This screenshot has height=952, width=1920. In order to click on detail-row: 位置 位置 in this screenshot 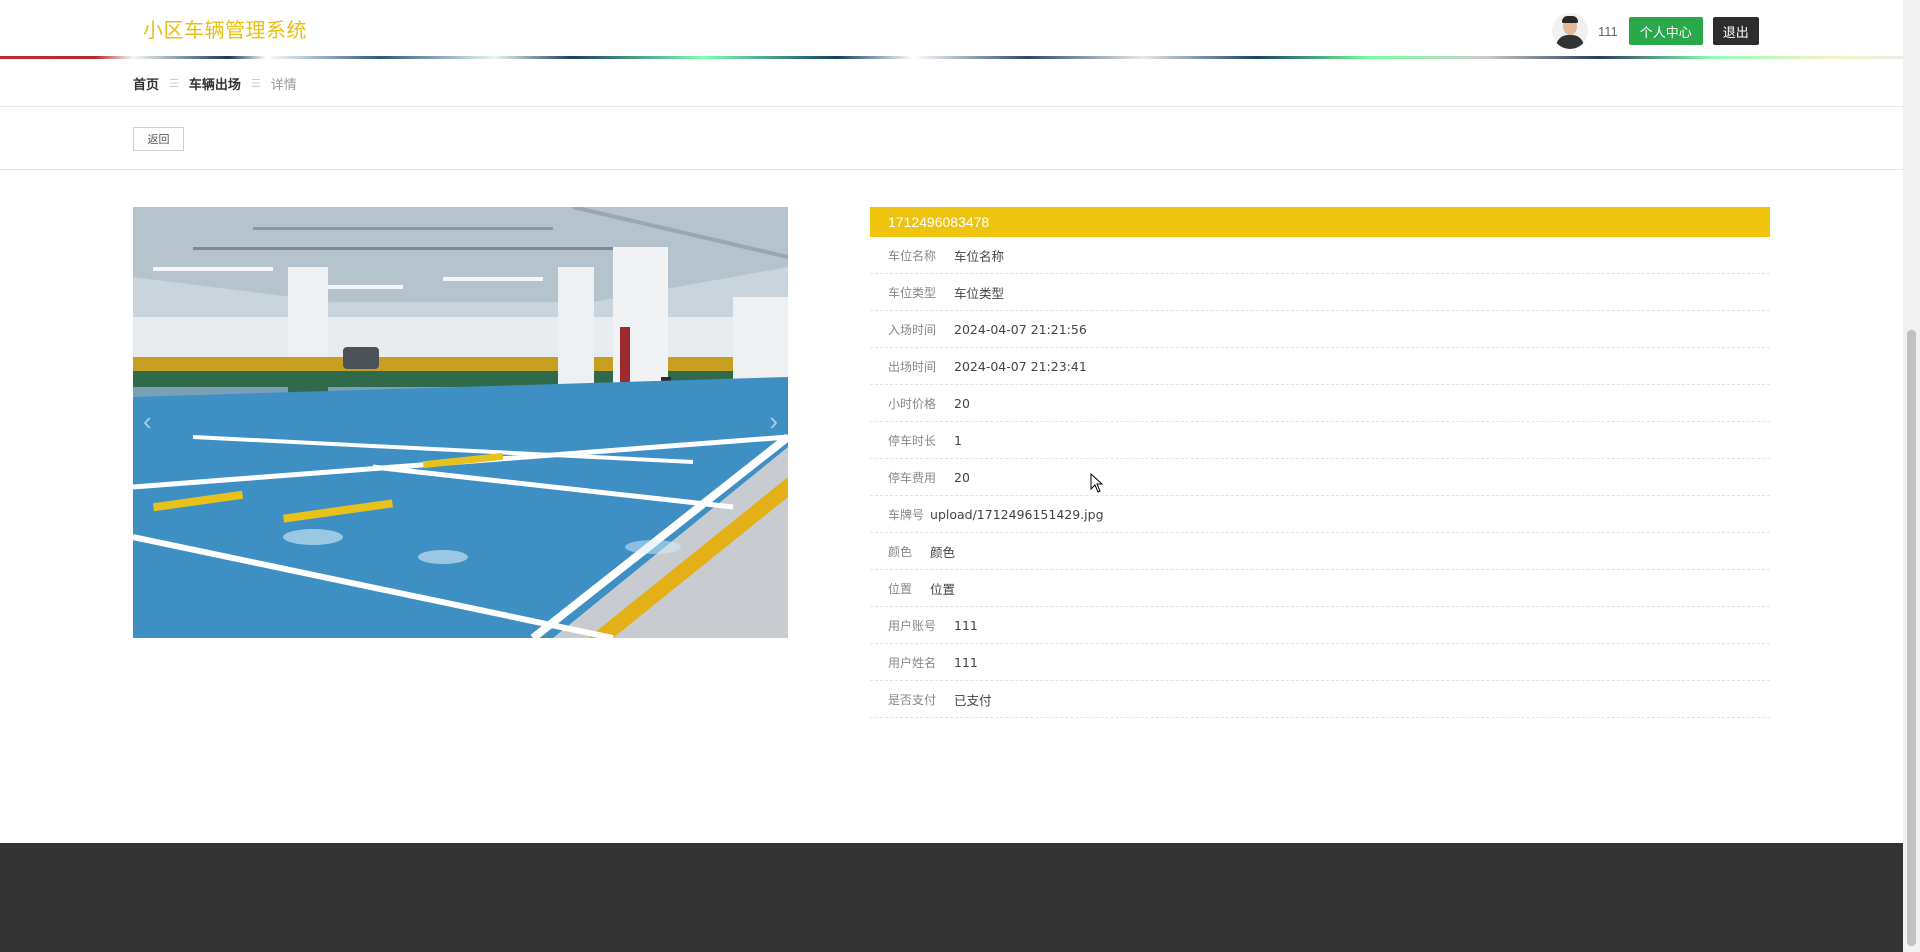, I will do `click(1320, 588)`.